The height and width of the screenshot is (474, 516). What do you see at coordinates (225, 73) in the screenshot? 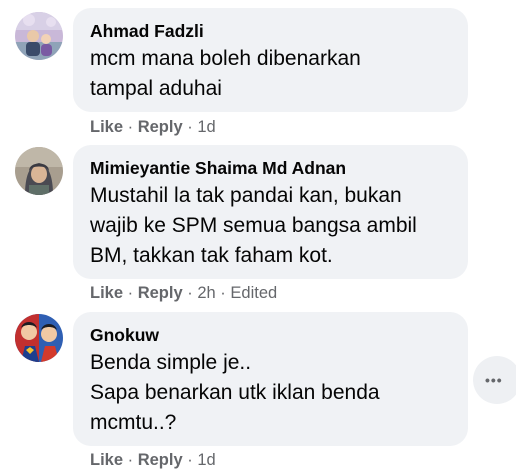
I see `comment-text: mcm mana boleh dibenarkan tampal aduhai` at bounding box center [225, 73].